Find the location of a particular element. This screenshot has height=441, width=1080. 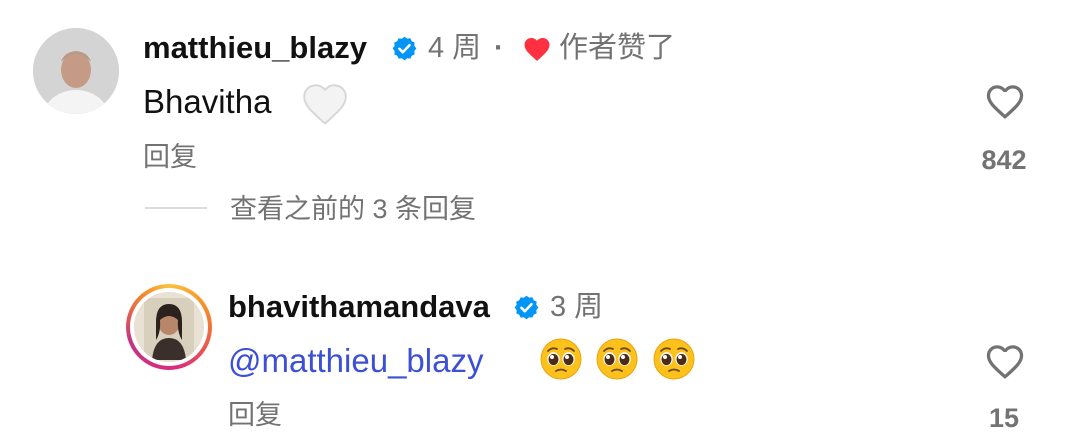

thread-divider is located at coordinates (176, 208).